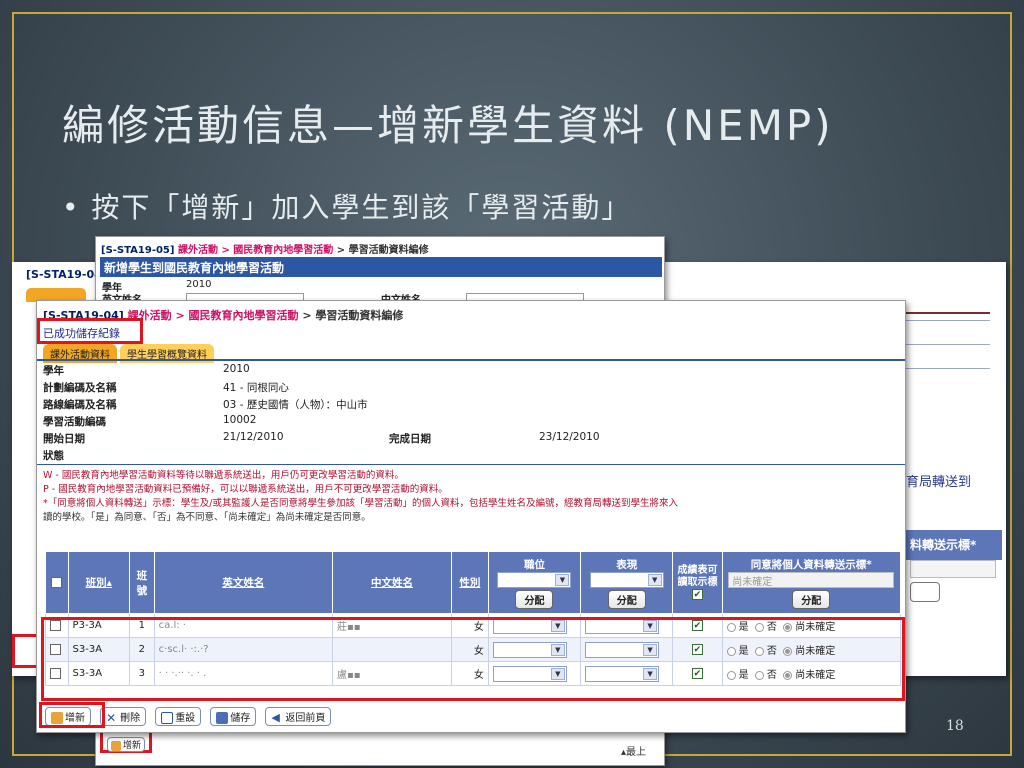 The height and width of the screenshot is (768, 1024). What do you see at coordinates (64, 274) in the screenshot?
I see `back-breadcrumb: [S-STA19-04` at bounding box center [64, 274].